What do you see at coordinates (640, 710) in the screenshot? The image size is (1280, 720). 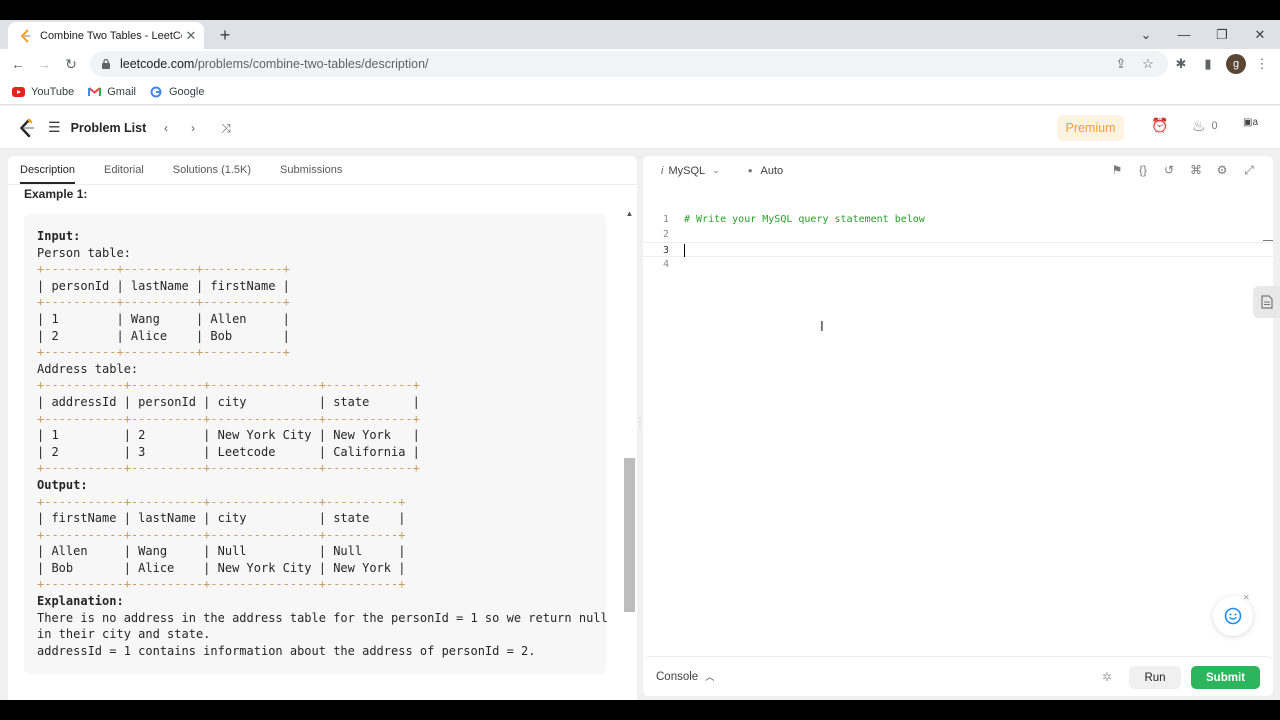 I see `screen-bottom-border` at bounding box center [640, 710].